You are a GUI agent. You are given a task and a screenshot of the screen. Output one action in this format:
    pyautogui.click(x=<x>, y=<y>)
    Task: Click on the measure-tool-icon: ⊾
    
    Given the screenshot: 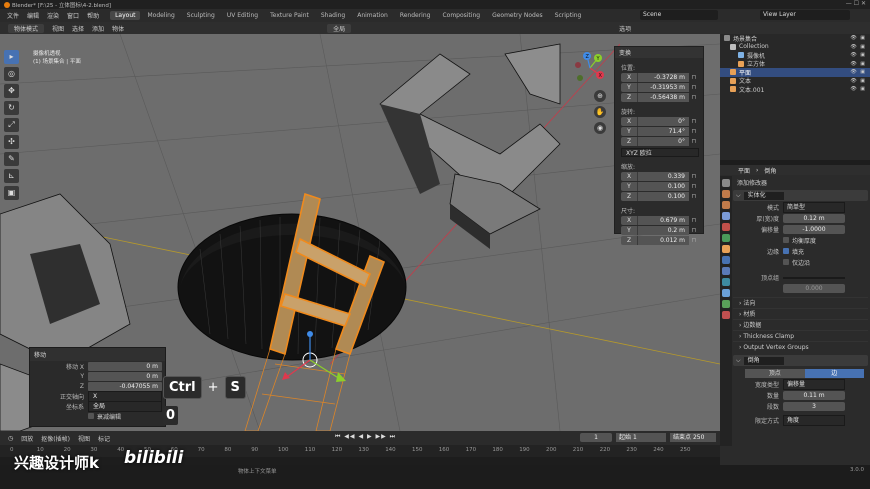 What is the action you would take?
    pyautogui.click(x=11, y=176)
    